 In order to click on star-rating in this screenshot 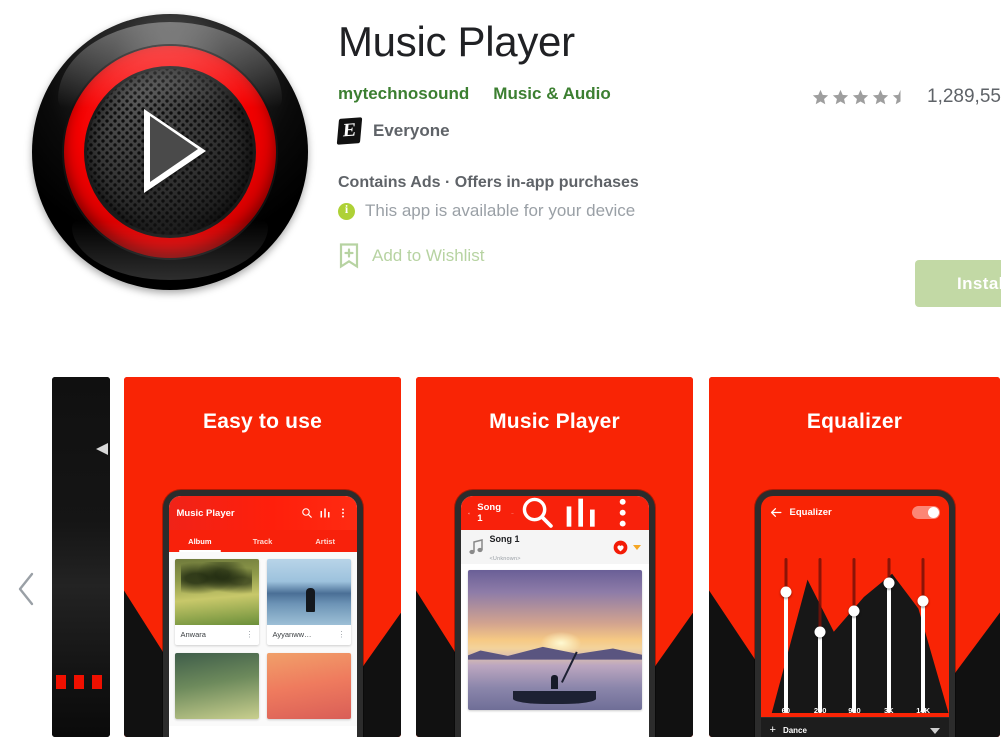, I will do `click(860, 97)`.